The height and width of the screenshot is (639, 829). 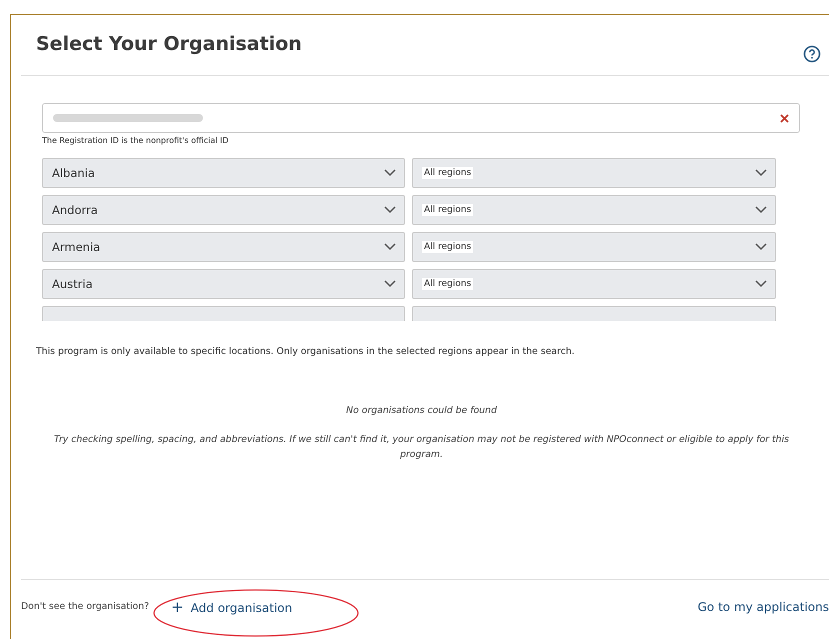 What do you see at coordinates (169, 44) in the screenshot?
I see `dialog-title: Select Your Organisation` at bounding box center [169, 44].